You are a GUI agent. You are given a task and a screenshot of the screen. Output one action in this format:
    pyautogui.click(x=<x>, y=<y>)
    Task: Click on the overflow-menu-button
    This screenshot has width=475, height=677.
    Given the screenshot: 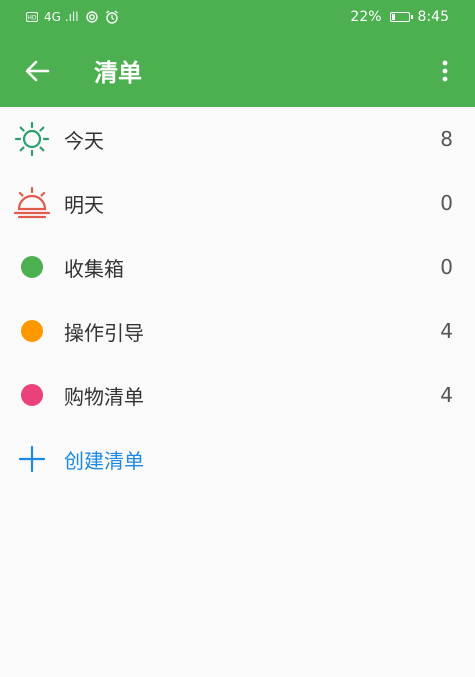 What is the action you would take?
    pyautogui.click(x=445, y=70)
    